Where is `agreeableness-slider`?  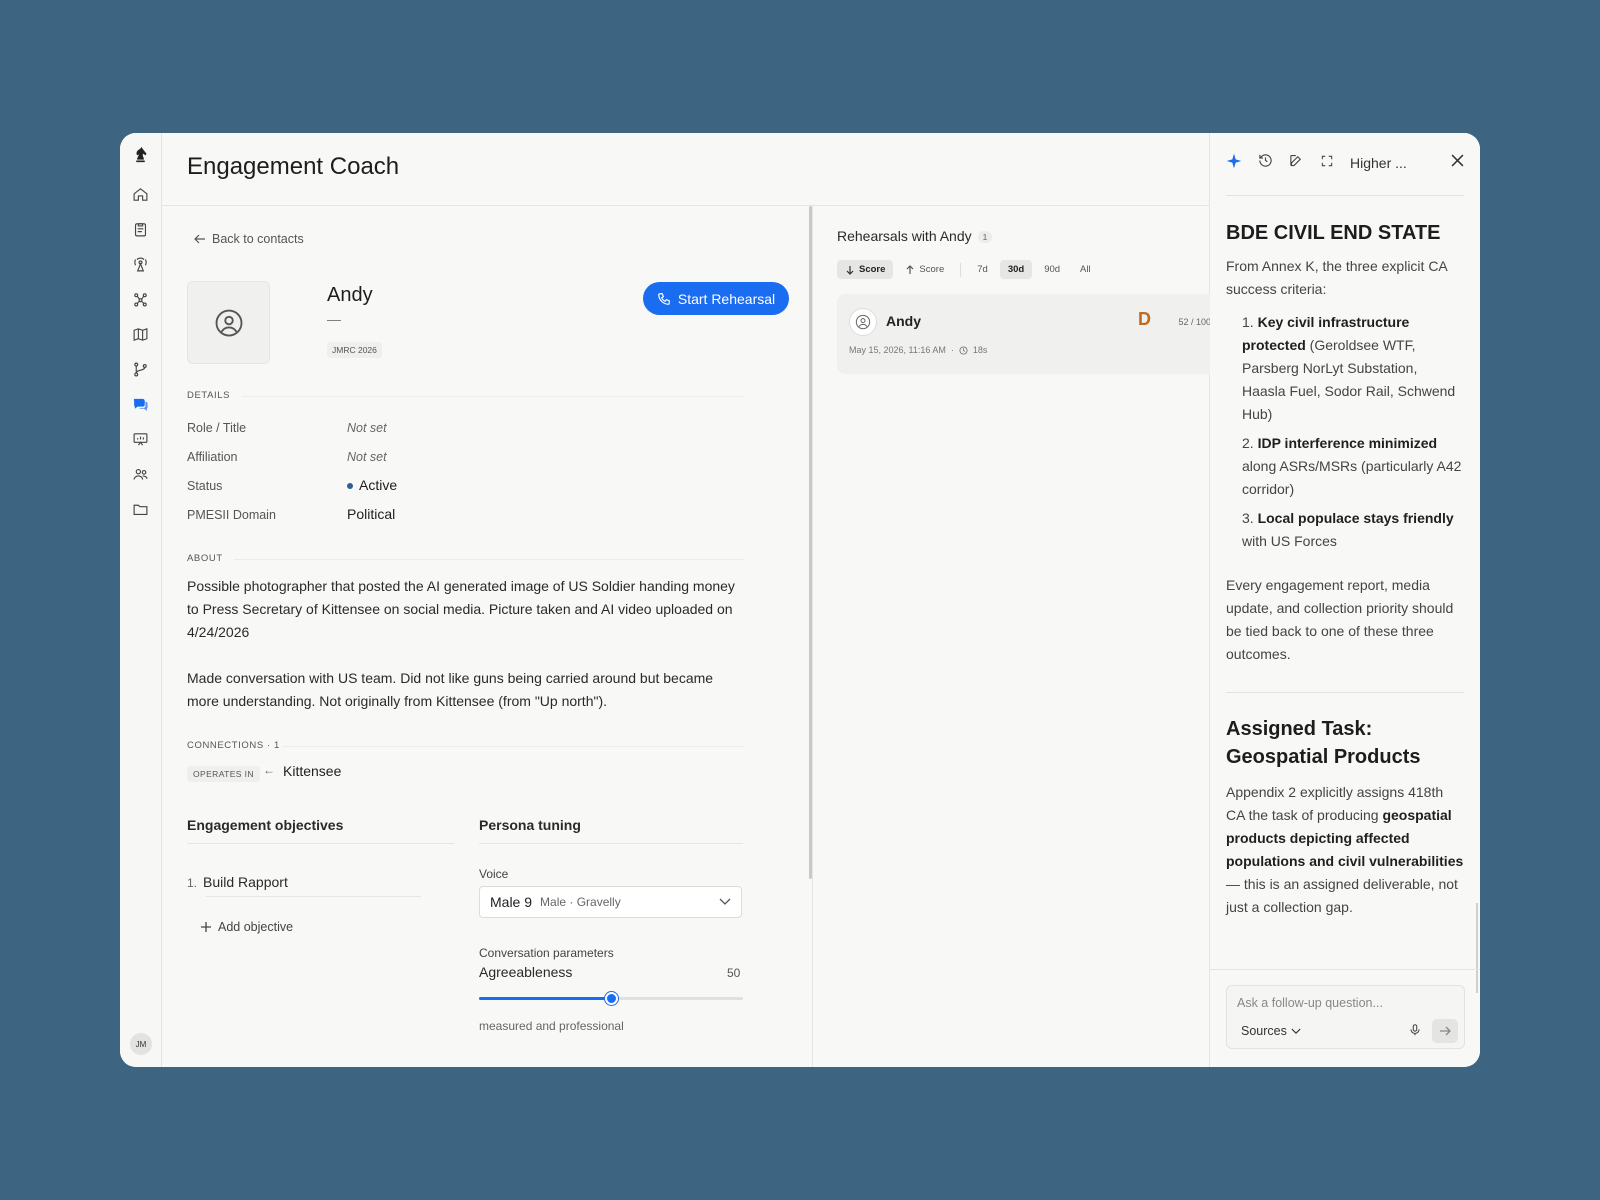
agreeableness-slider is located at coordinates (611, 998).